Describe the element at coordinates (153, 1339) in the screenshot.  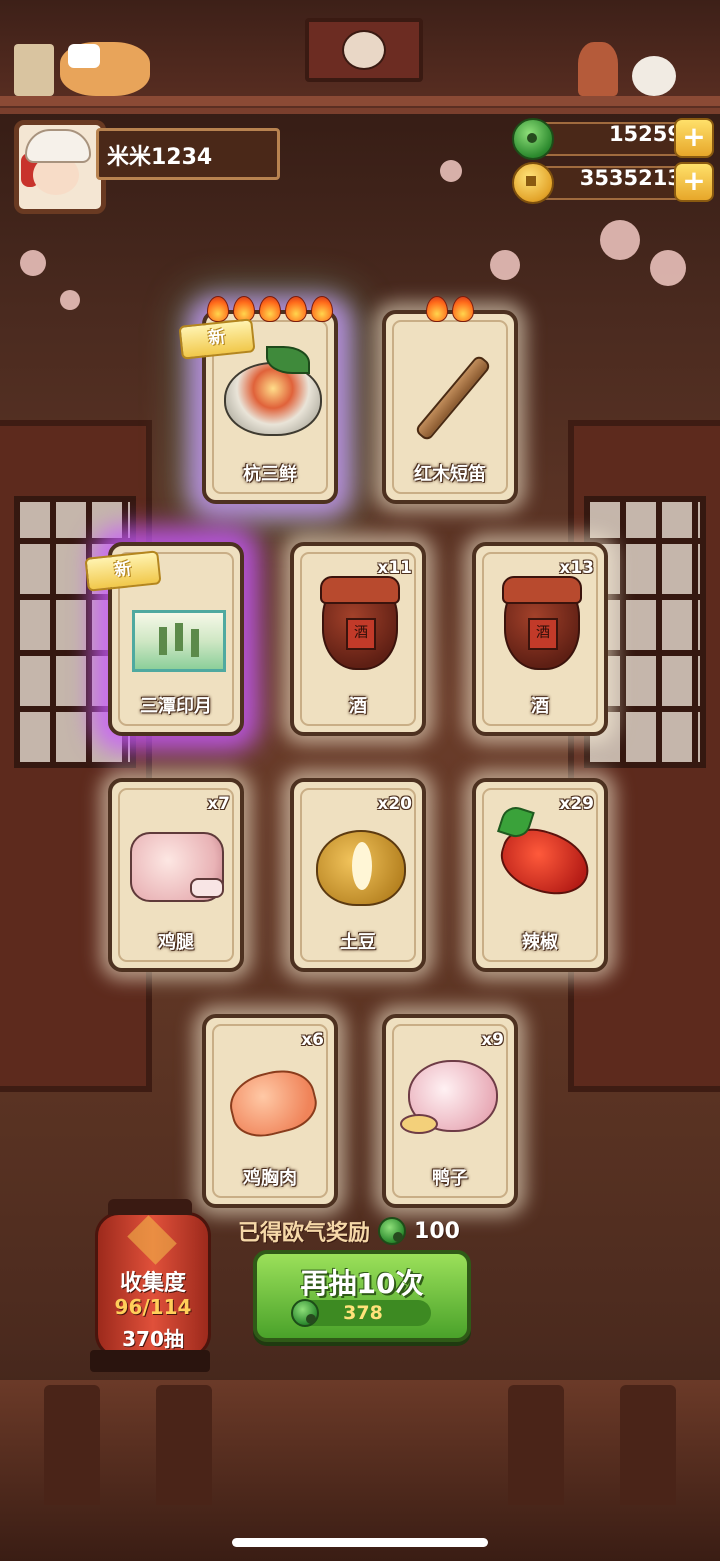
I see `collection-draws: 370抽` at that location.